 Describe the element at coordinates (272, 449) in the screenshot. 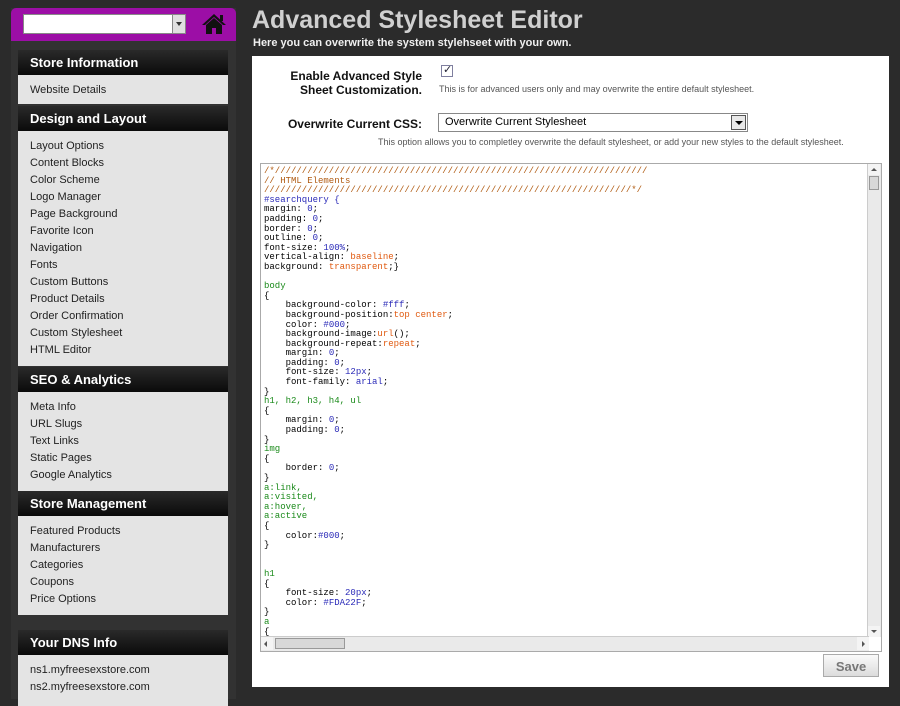

I see `code-token: img` at that location.